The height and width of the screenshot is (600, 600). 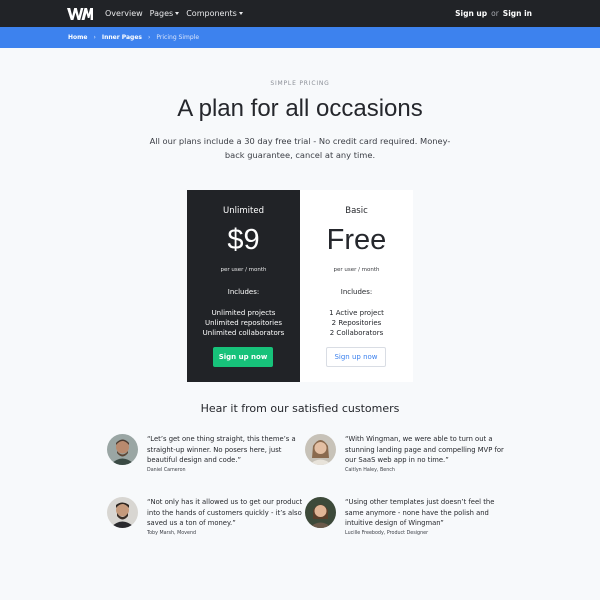 I want to click on plan-feature: 2 Repositories, so click(x=356, y=323).